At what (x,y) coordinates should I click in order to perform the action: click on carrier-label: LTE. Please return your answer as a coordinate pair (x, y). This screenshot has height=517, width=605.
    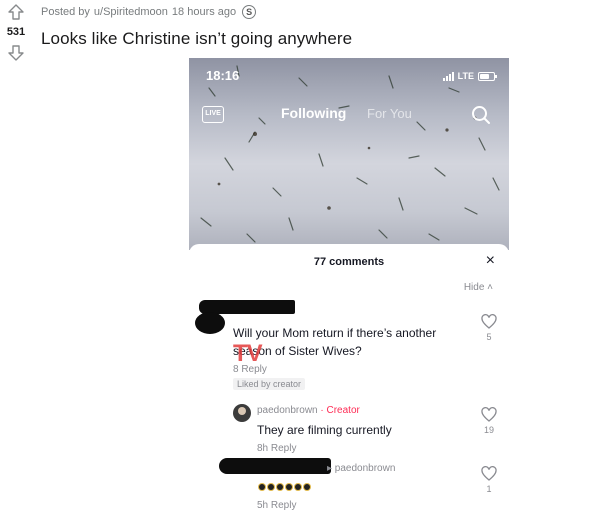
    Looking at the image, I should click on (465, 76).